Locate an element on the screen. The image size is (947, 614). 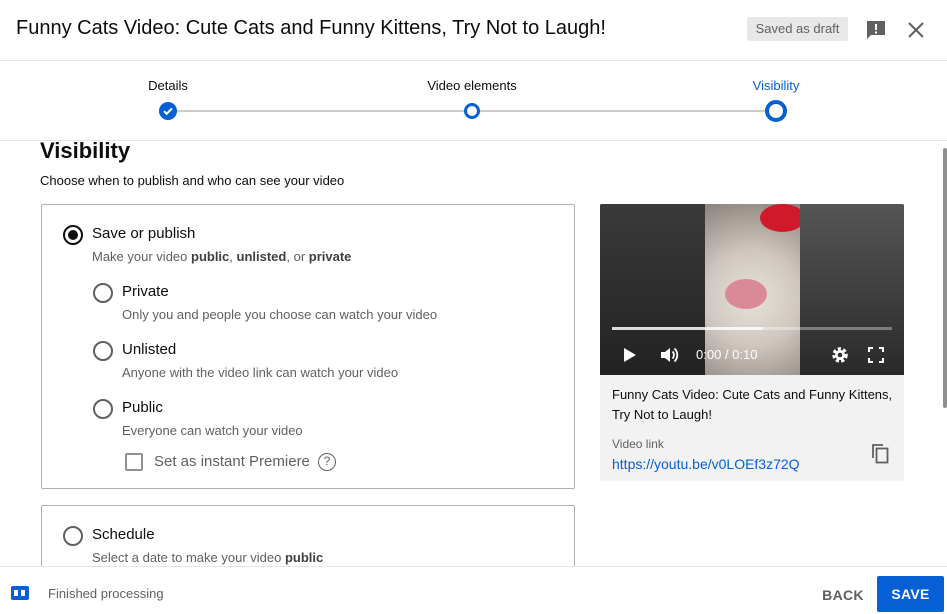
copy-icon is located at coordinates (880, 454).